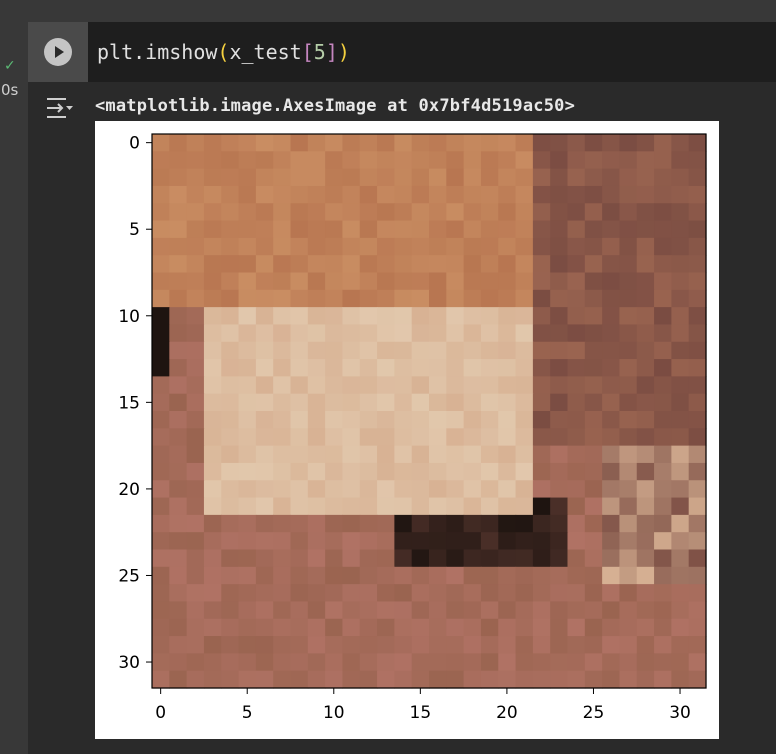  What do you see at coordinates (58, 52) in the screenshot?
I see `run-button` at bounding box center [58, 52].